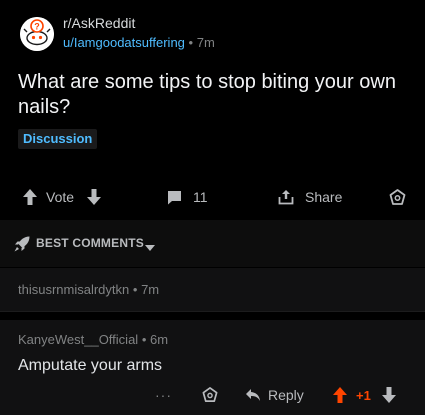  Describe the element at coordinates (212, 30) in the screenshot. I see `post-header: ? r/AskReddit u/Iamgoodatsuffering • 7m` at that location.